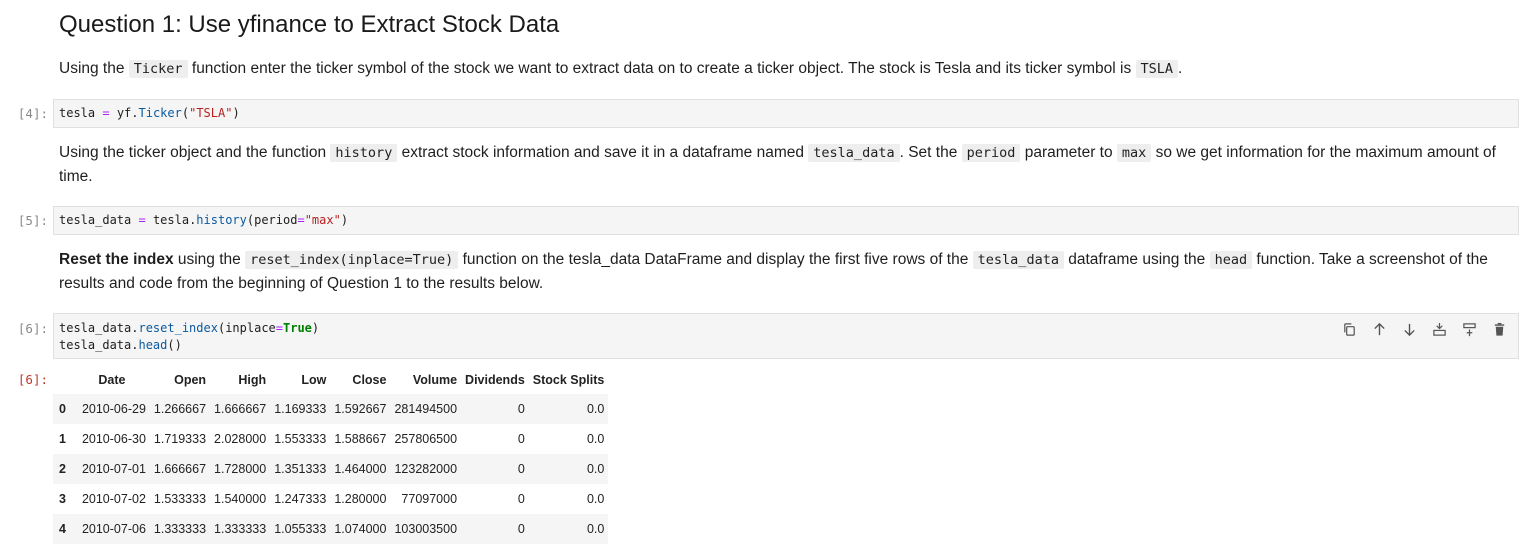 The image size is (1535, 556). What do you see at coordinates (1349, 329) in the screenshot?
I see `copy-icon` at bounding box center [1349, 329].